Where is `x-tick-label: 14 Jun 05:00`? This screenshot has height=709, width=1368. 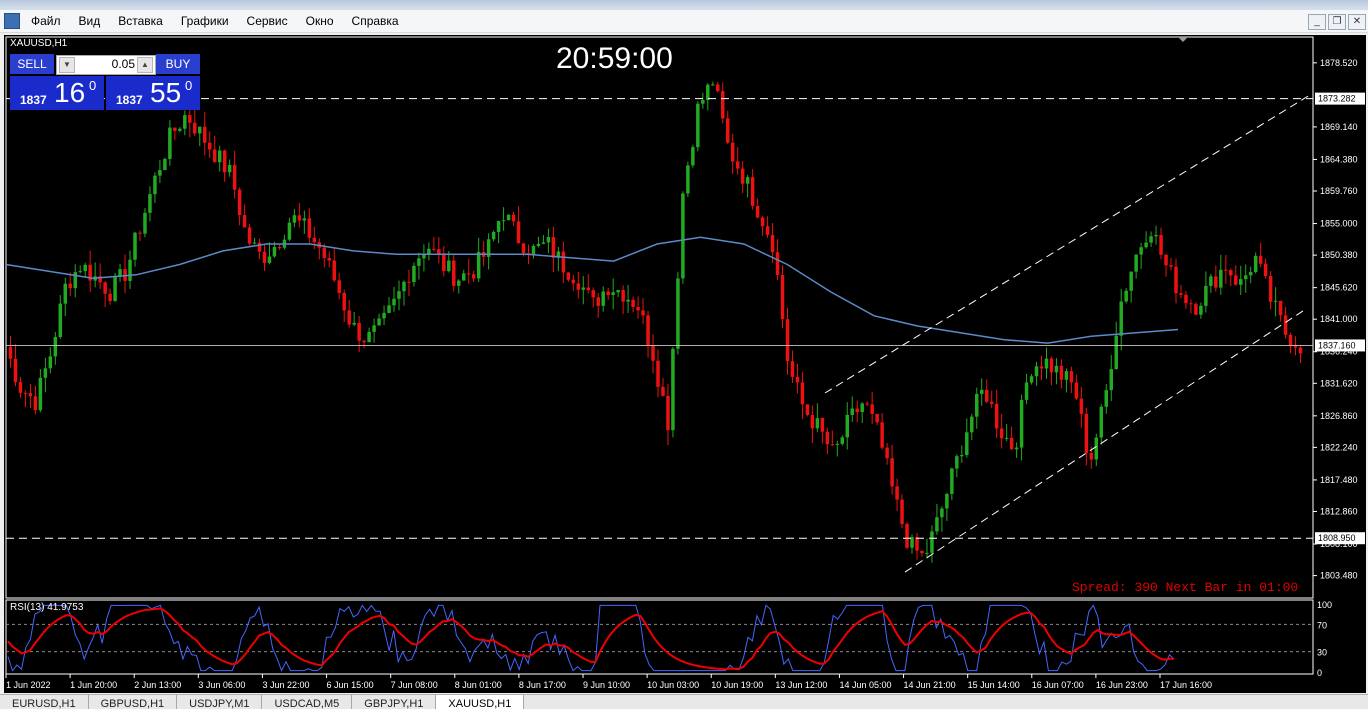
x-tick-label: 14 Jun 05:00 is located at coordinates (865, 685).